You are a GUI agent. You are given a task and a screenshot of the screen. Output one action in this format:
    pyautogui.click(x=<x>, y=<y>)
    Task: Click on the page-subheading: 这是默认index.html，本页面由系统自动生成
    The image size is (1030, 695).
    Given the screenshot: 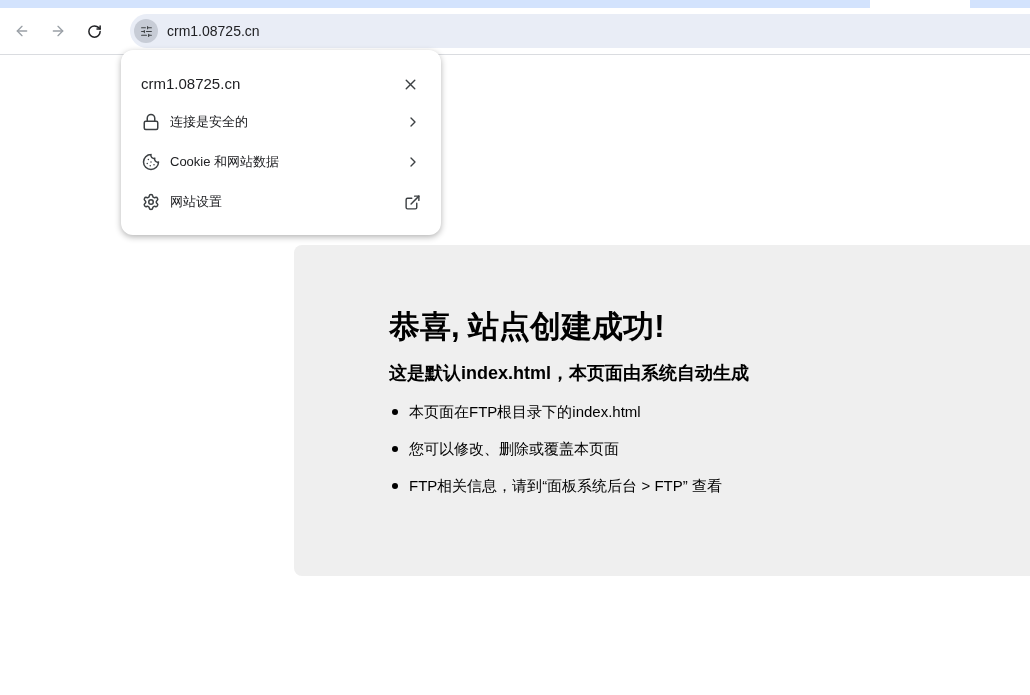 What is the action you would take?
    pyautogui.click(x=569, y=373)
    